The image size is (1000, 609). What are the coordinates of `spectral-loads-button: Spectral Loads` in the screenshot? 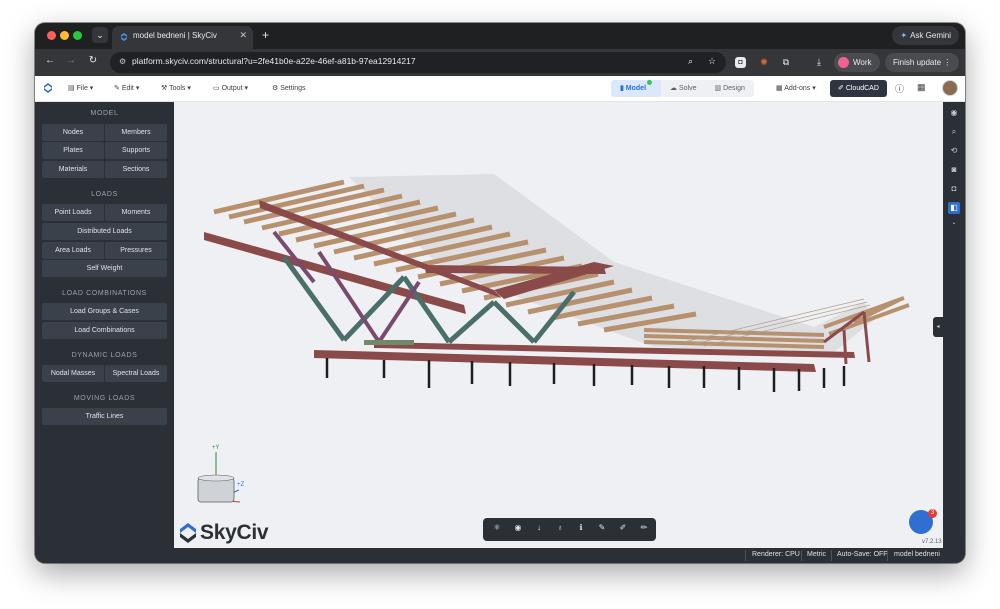 It's located at (136, 373).